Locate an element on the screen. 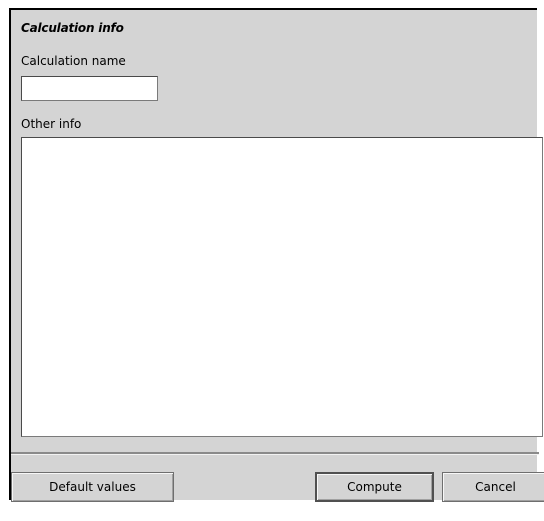 The width and height of the screenshot is (544, 521). section-title: Calculation info is located at coordinates (72, 28).